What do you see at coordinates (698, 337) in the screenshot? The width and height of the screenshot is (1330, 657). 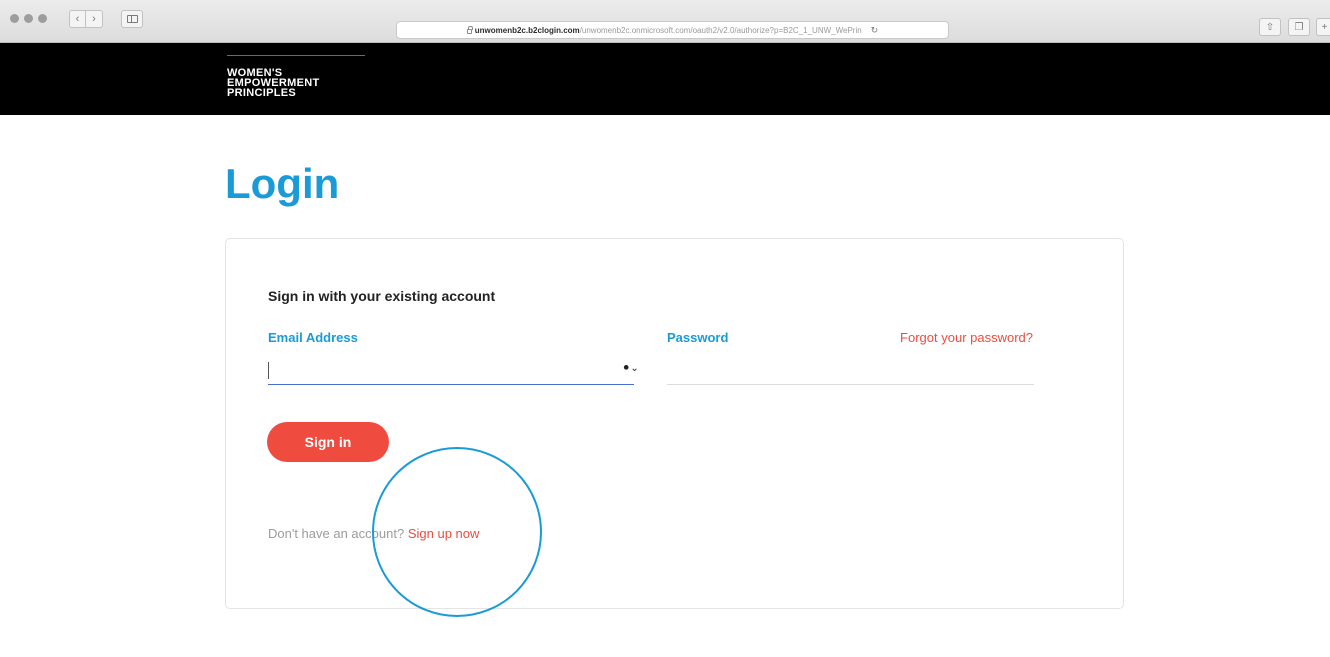 I see `password-label: Password` at bounding box center [698, 337].